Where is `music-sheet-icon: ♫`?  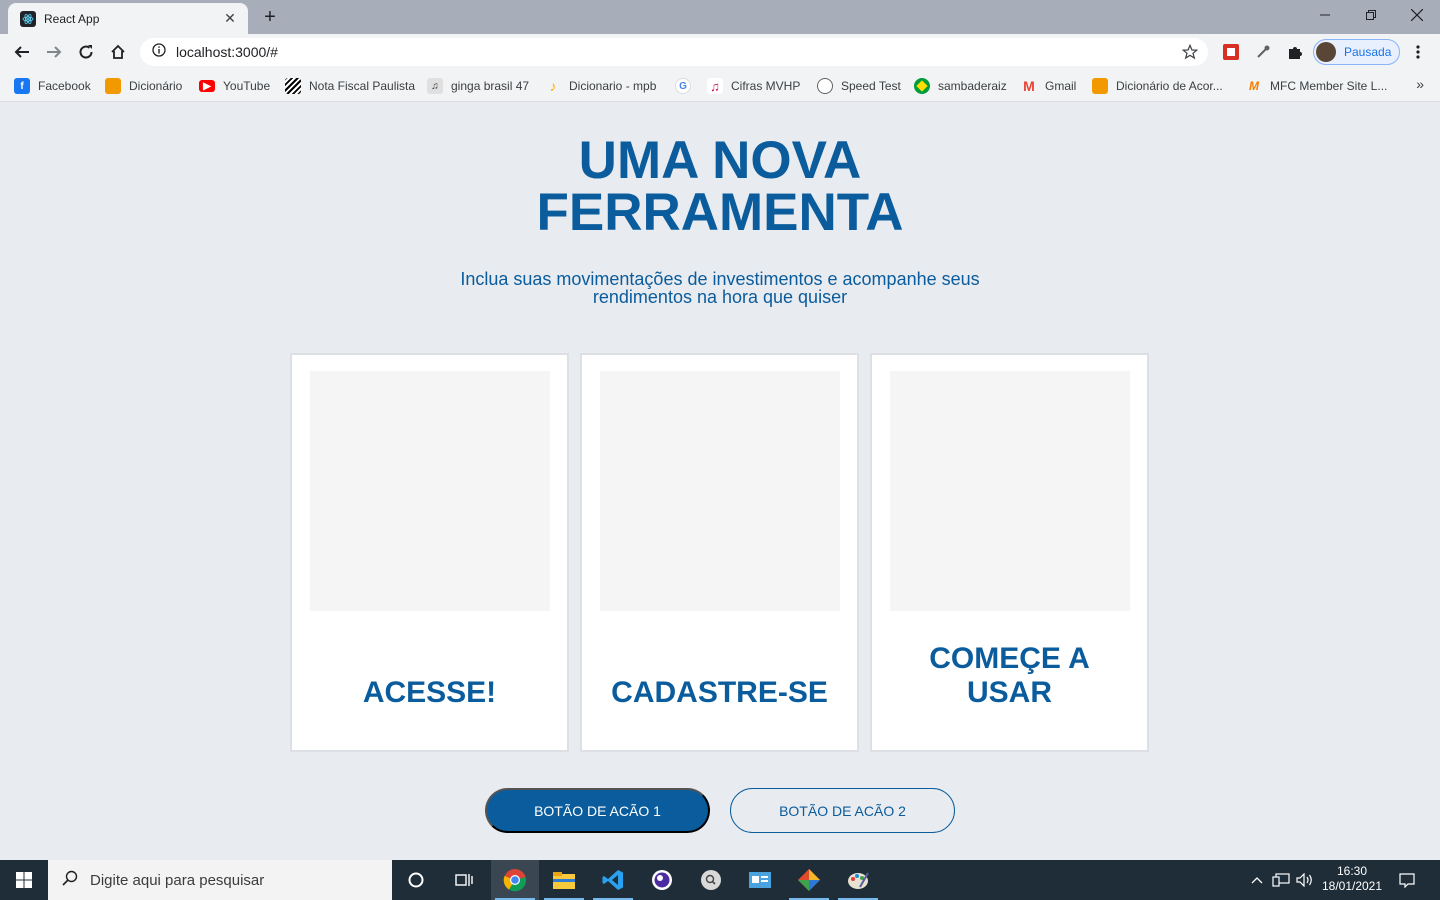
music-sheet-icon: ♫ is located at coordinates (435, 86).